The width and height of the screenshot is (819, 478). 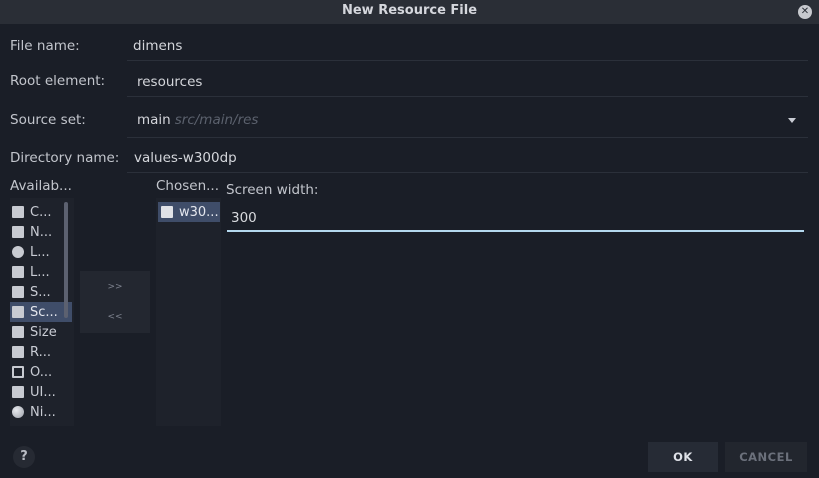 I want to click on ok-button: OK, so click(x=683, y=457).